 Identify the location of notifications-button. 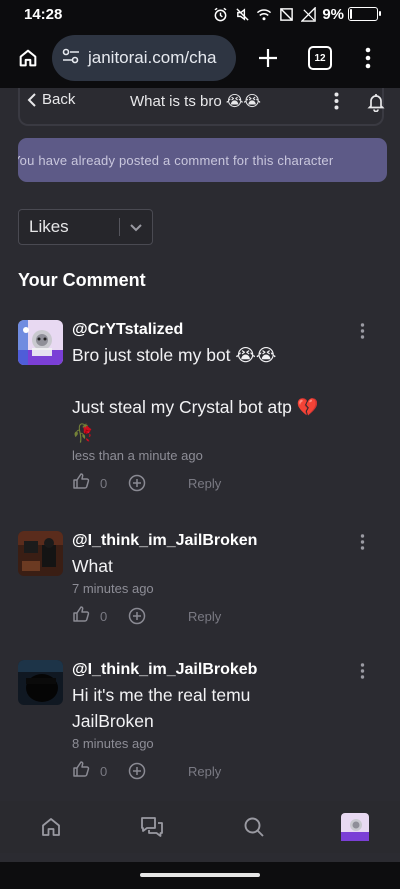
(377, 103).